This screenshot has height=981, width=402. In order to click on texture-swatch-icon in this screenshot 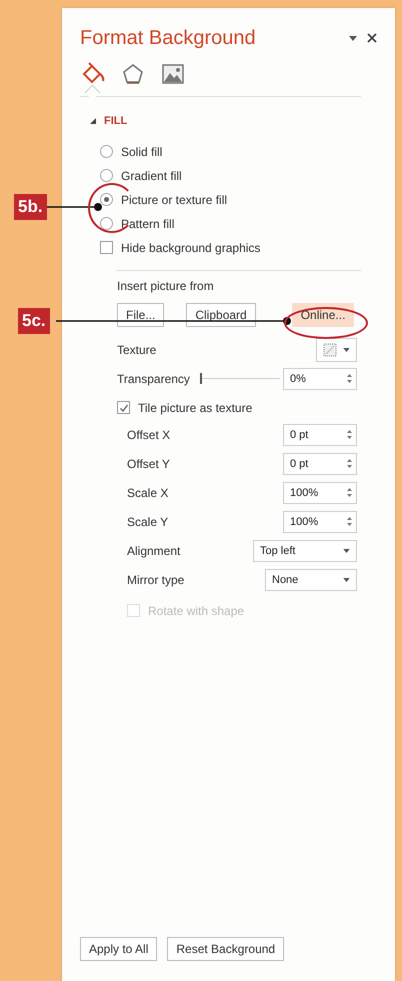, I will do `click(330, 349)`.